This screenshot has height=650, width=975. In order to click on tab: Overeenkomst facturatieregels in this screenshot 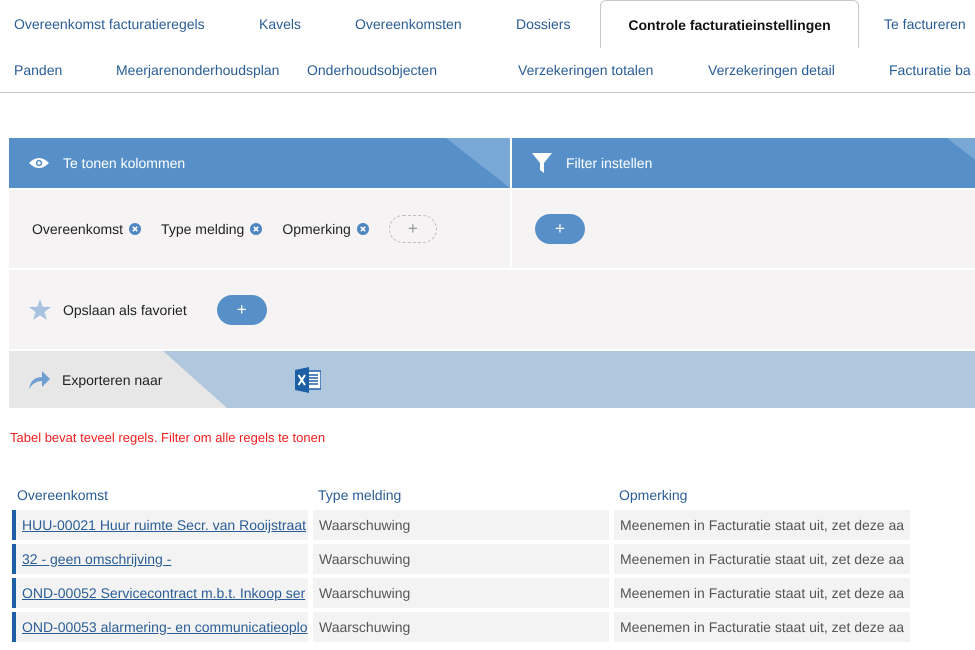, I will do `click(122, 24)`.